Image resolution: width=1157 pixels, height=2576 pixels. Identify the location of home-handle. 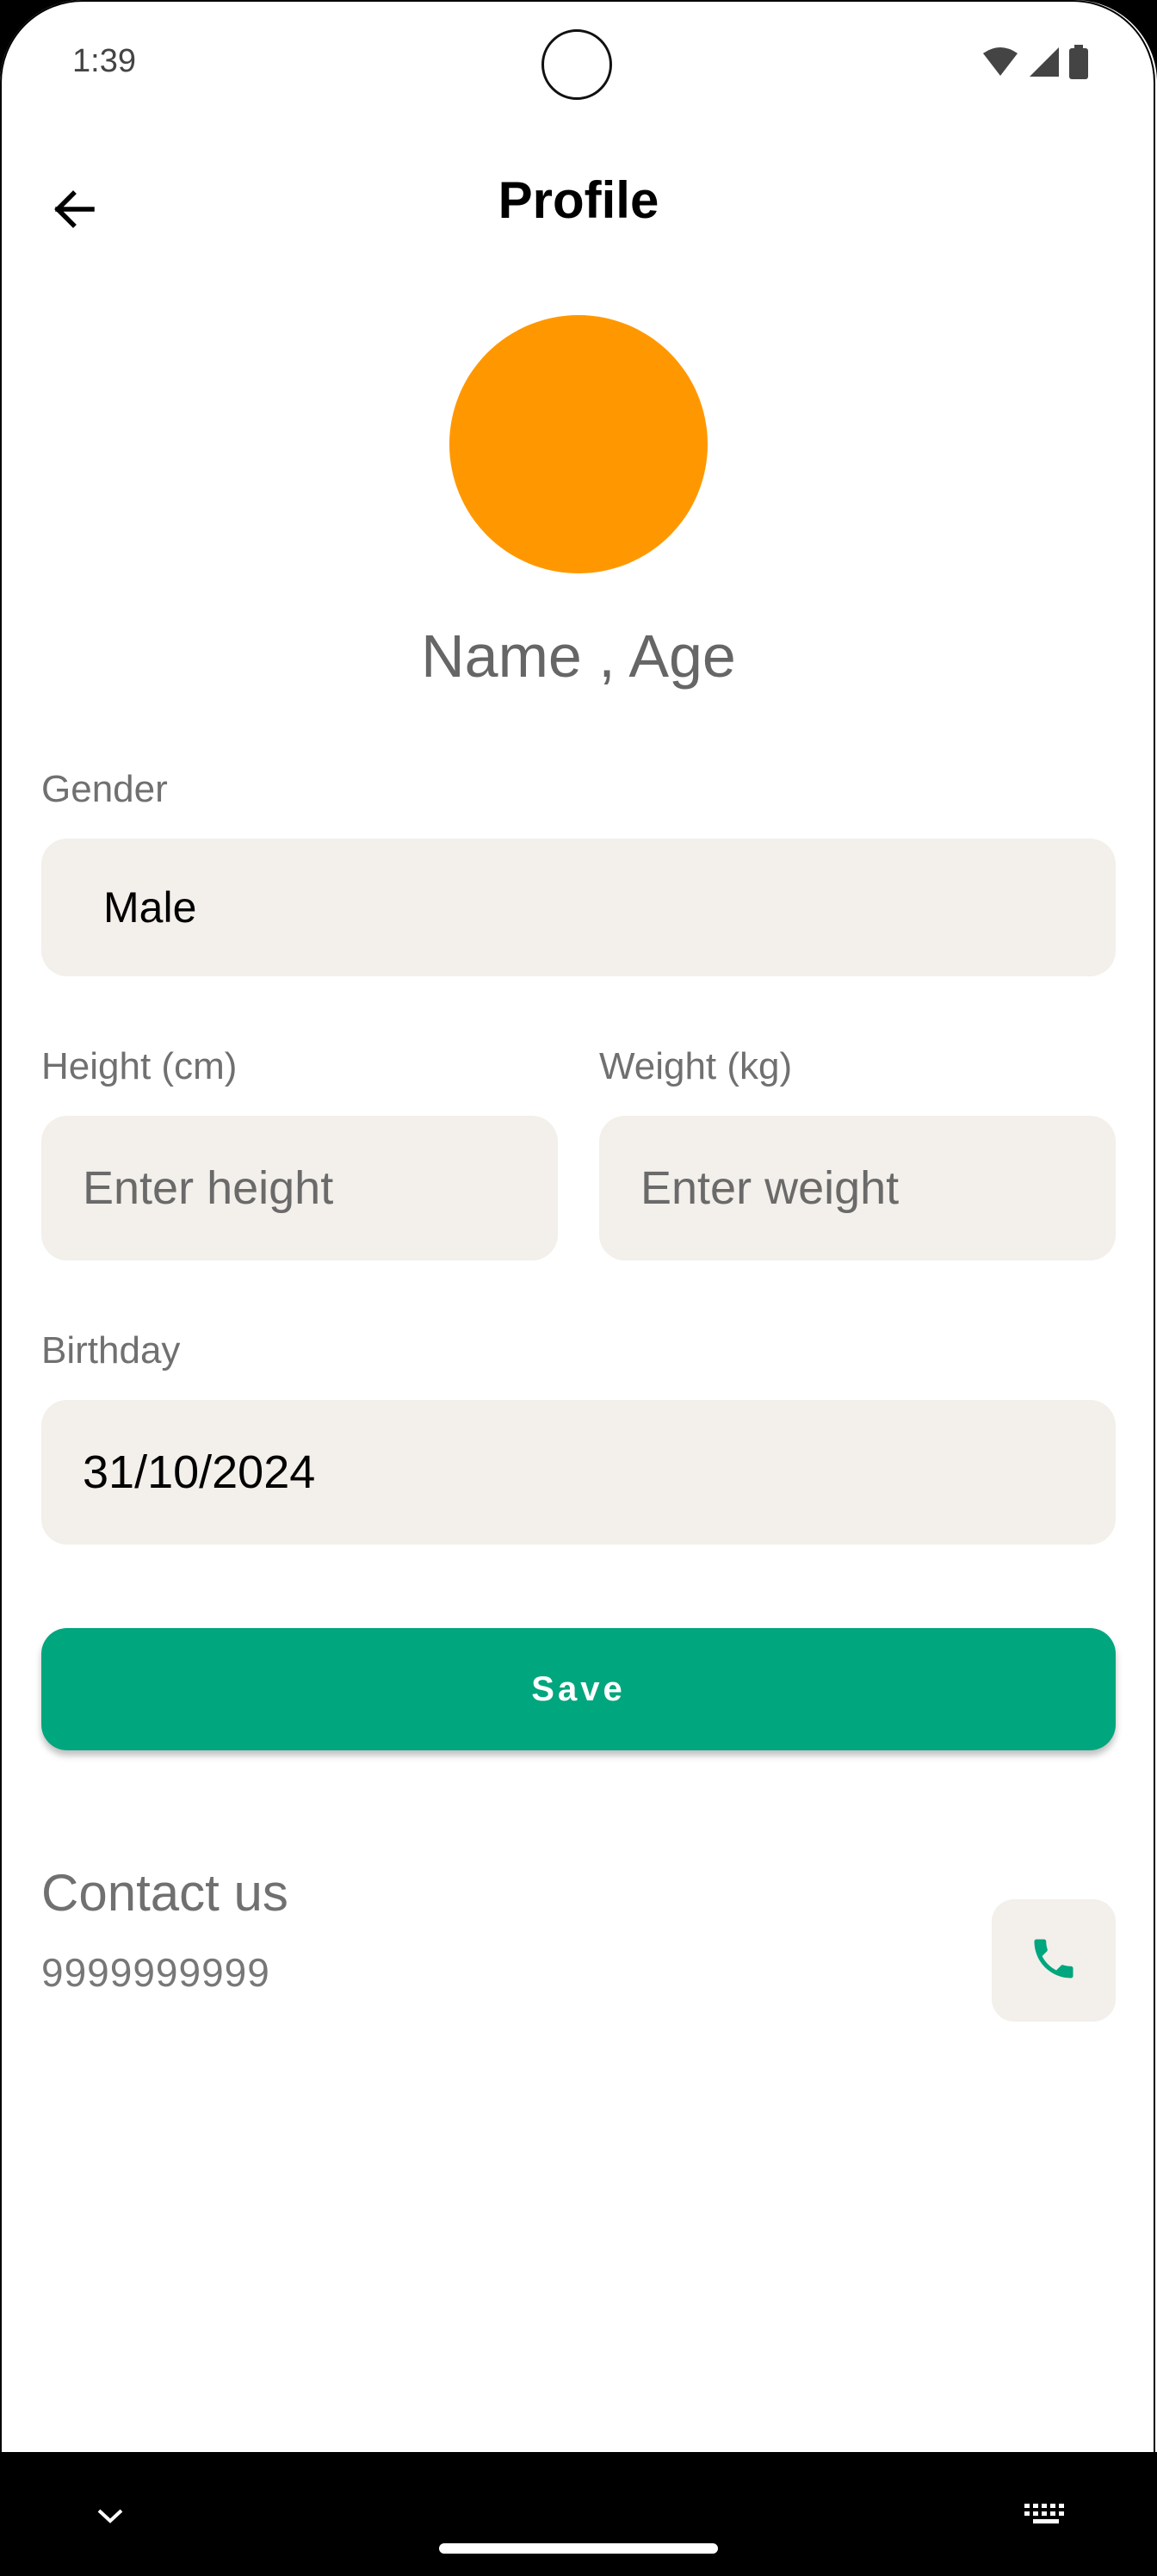
(579, 2549).